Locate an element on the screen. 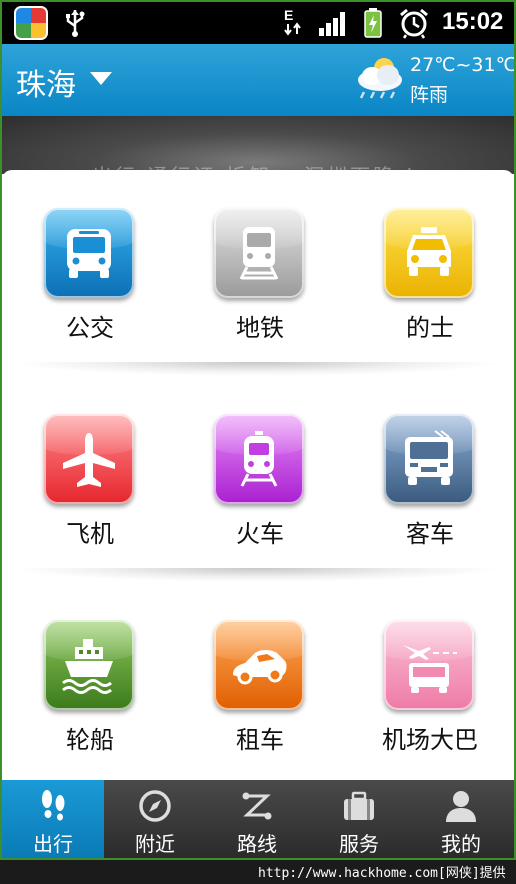 This screenshot has width=516, height=884. nav-tab-service: 服务 is located at coordinates (359, 819).